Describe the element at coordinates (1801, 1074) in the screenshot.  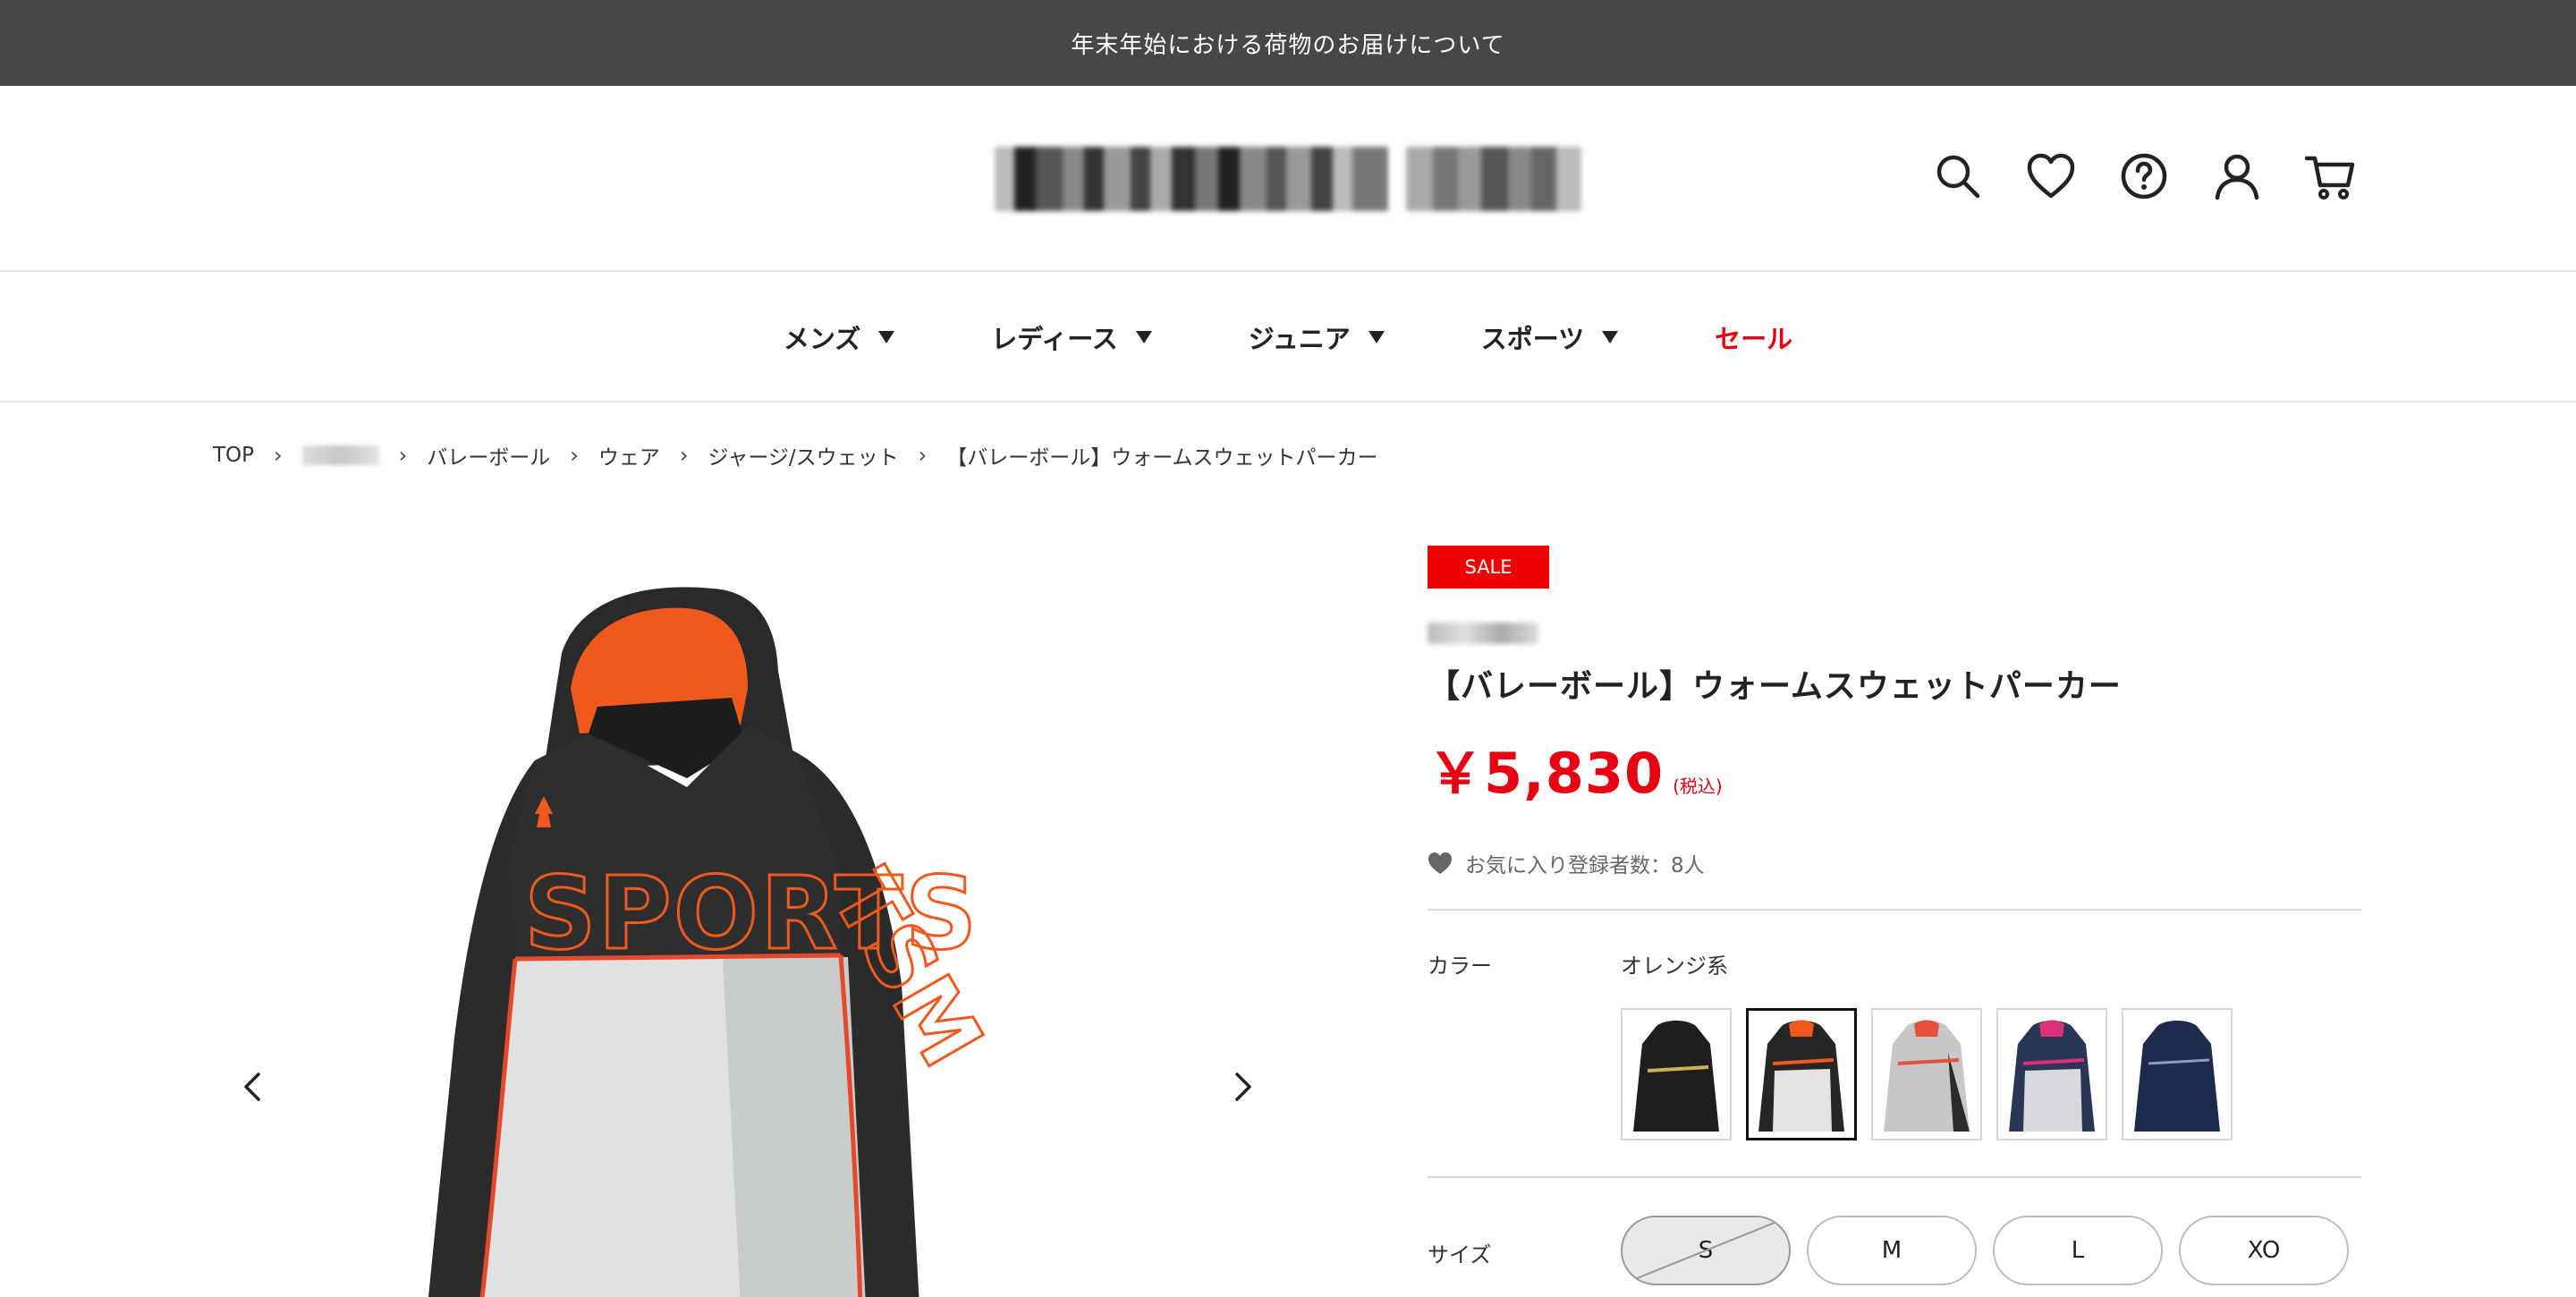
I see `color-swatch-orange` at that location.